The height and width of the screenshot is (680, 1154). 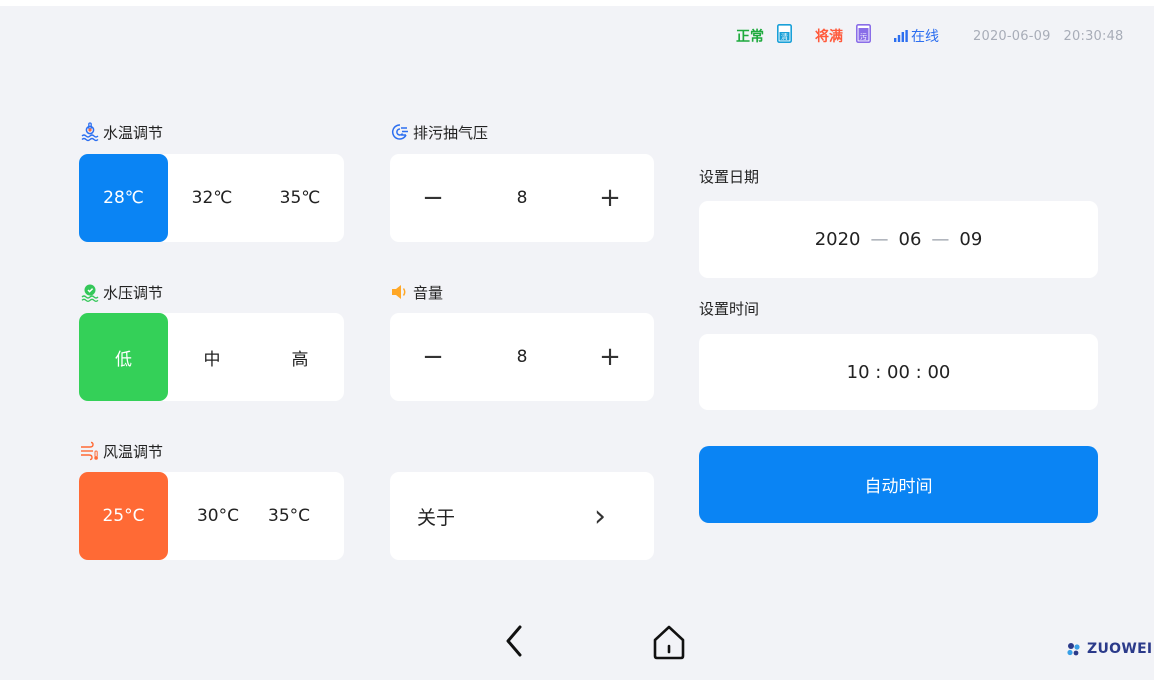 I want to click on network-status: 在线, so click(x=916, y=36).